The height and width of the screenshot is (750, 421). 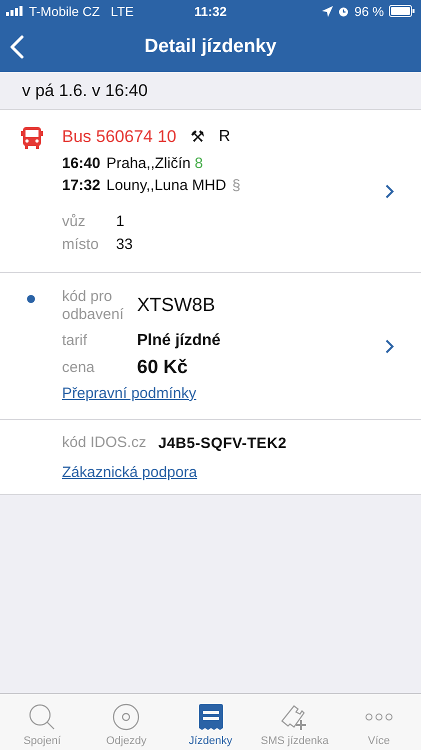 I want to click on bus-icon, so click(x=32, y=138).